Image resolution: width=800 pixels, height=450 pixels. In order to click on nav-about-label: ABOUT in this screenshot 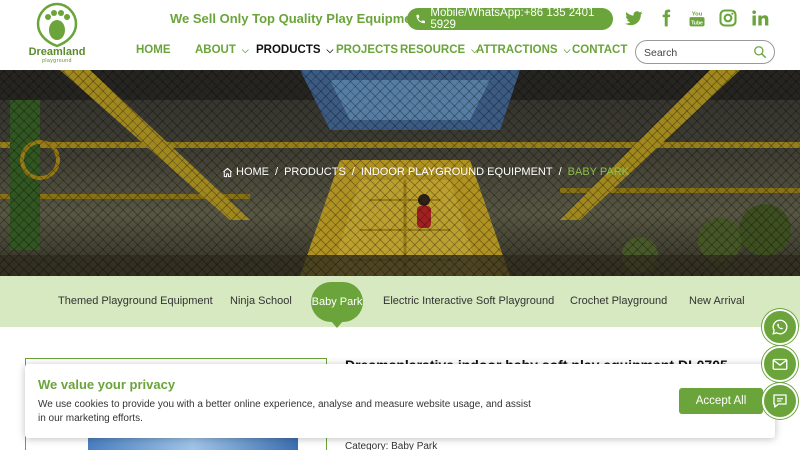, I will do `click(215, 50)`.